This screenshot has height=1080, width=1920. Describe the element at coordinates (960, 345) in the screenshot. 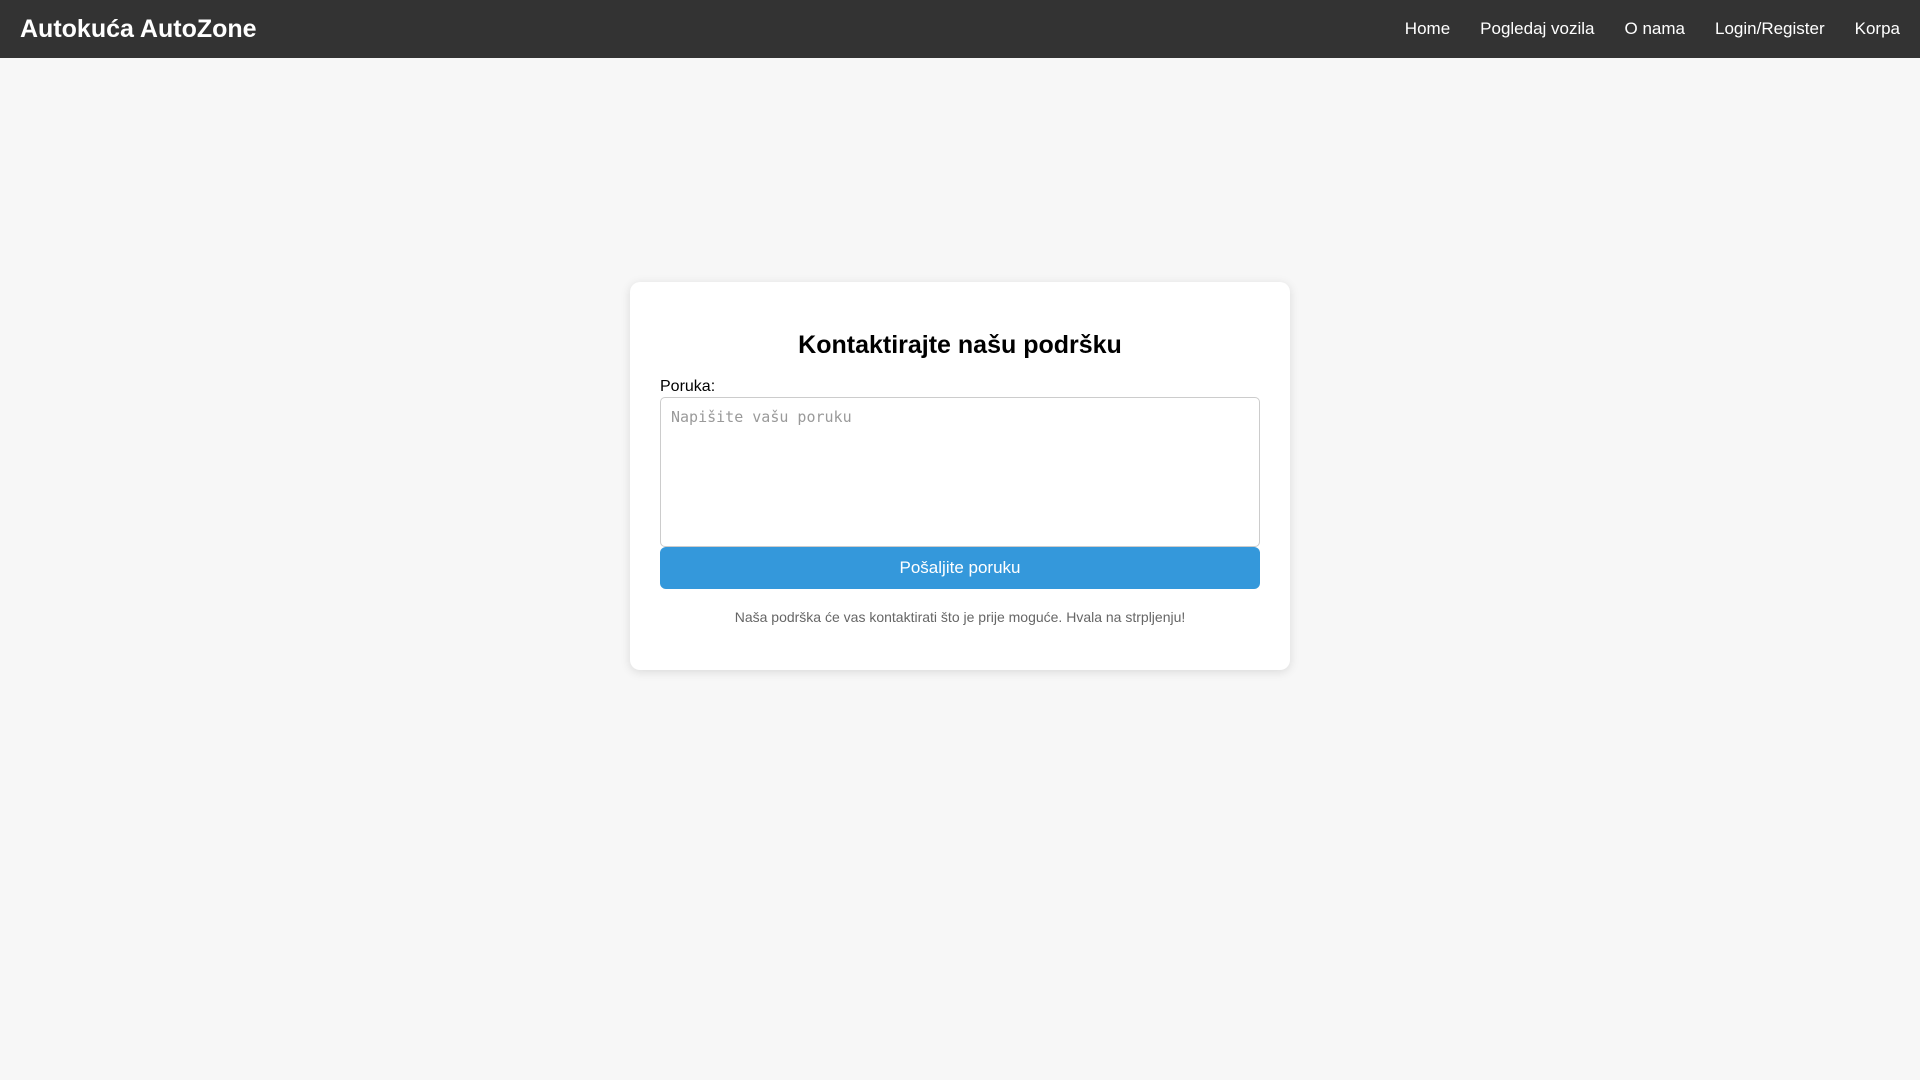

I see `page-title: Kontaktirajte našu podršku` at that location.